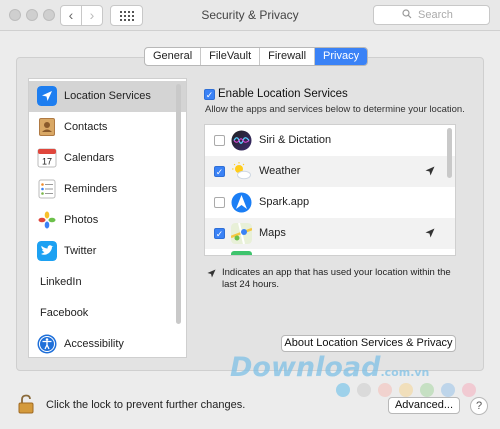 The height and width of the screenshot is (429, 500). What do you see at coordinates (283, 94) in the screenshot?
I see `enable-location-label: Enable Location Services` at bounding box center [283, 94].